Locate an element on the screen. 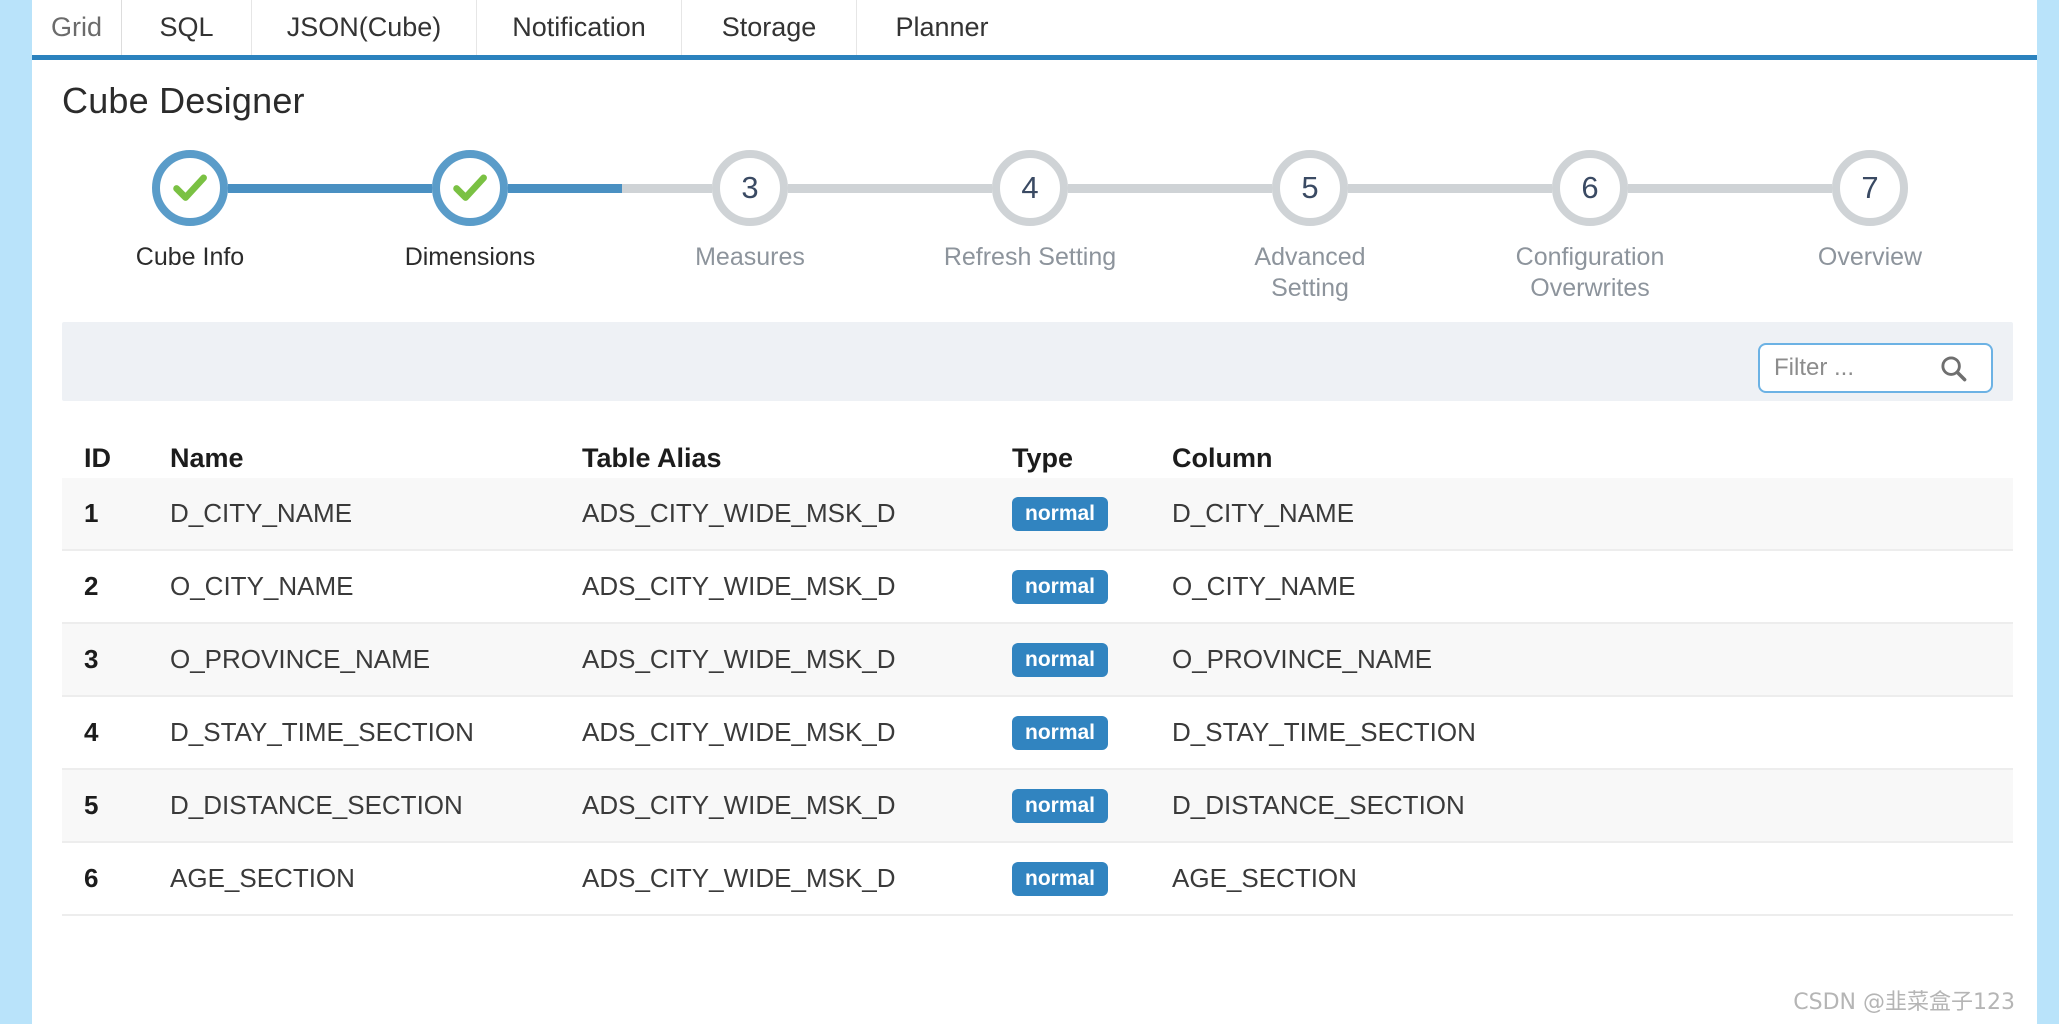  filter-input is located at coordinates (1849, 368).